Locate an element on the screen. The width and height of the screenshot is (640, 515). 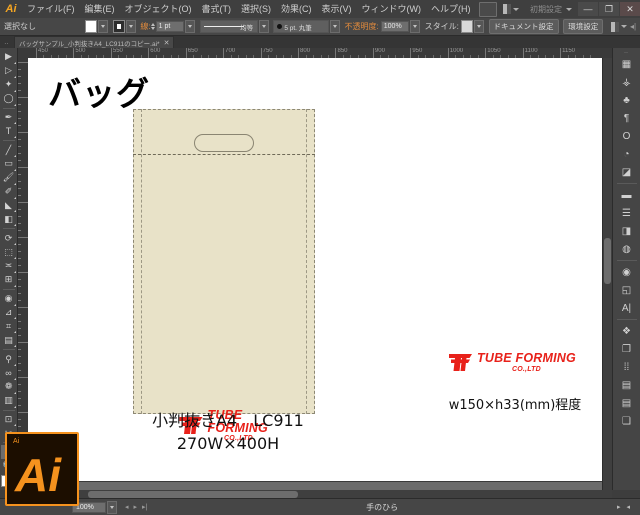
pencil-tool: ✐ is located at coordinates (9, 192).